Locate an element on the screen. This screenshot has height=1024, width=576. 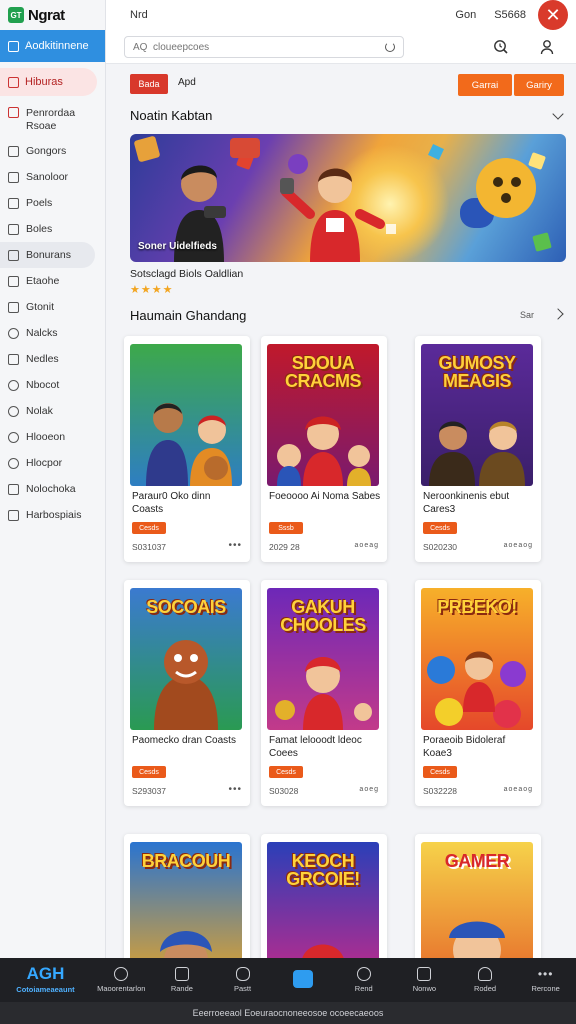
nav-item: Nonwo is located at coordinates (424, 980).